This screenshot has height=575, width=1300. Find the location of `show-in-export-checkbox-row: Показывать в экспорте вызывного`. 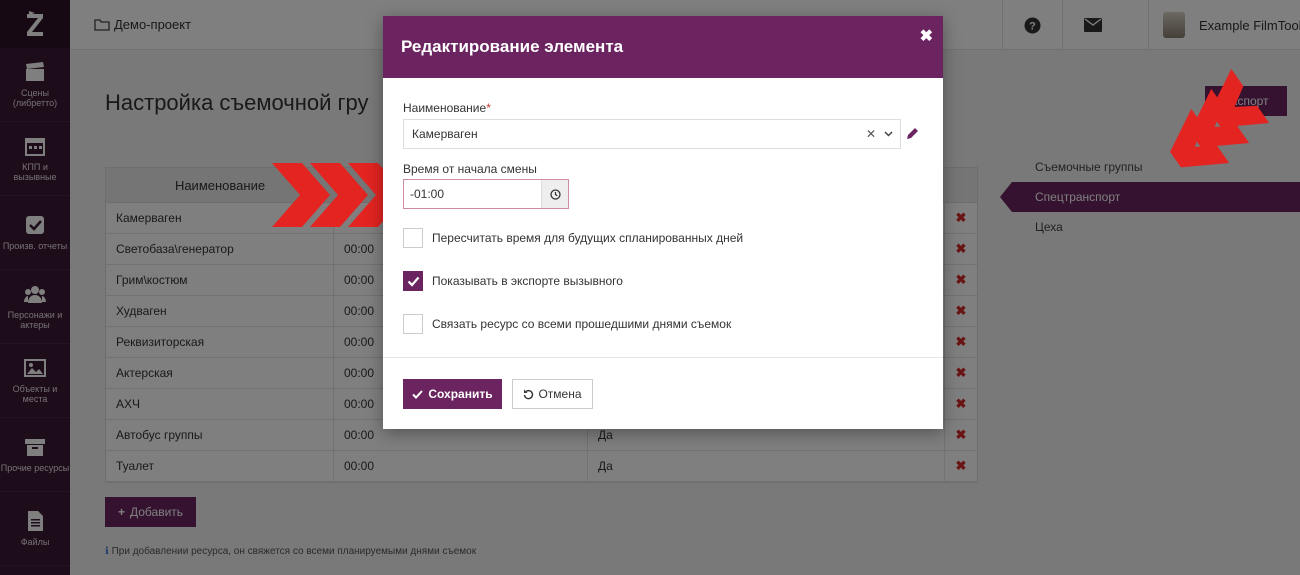

show-in-export-checkbox-row: Показывать в экспорте вызывного is located at coordinates (513, 281).